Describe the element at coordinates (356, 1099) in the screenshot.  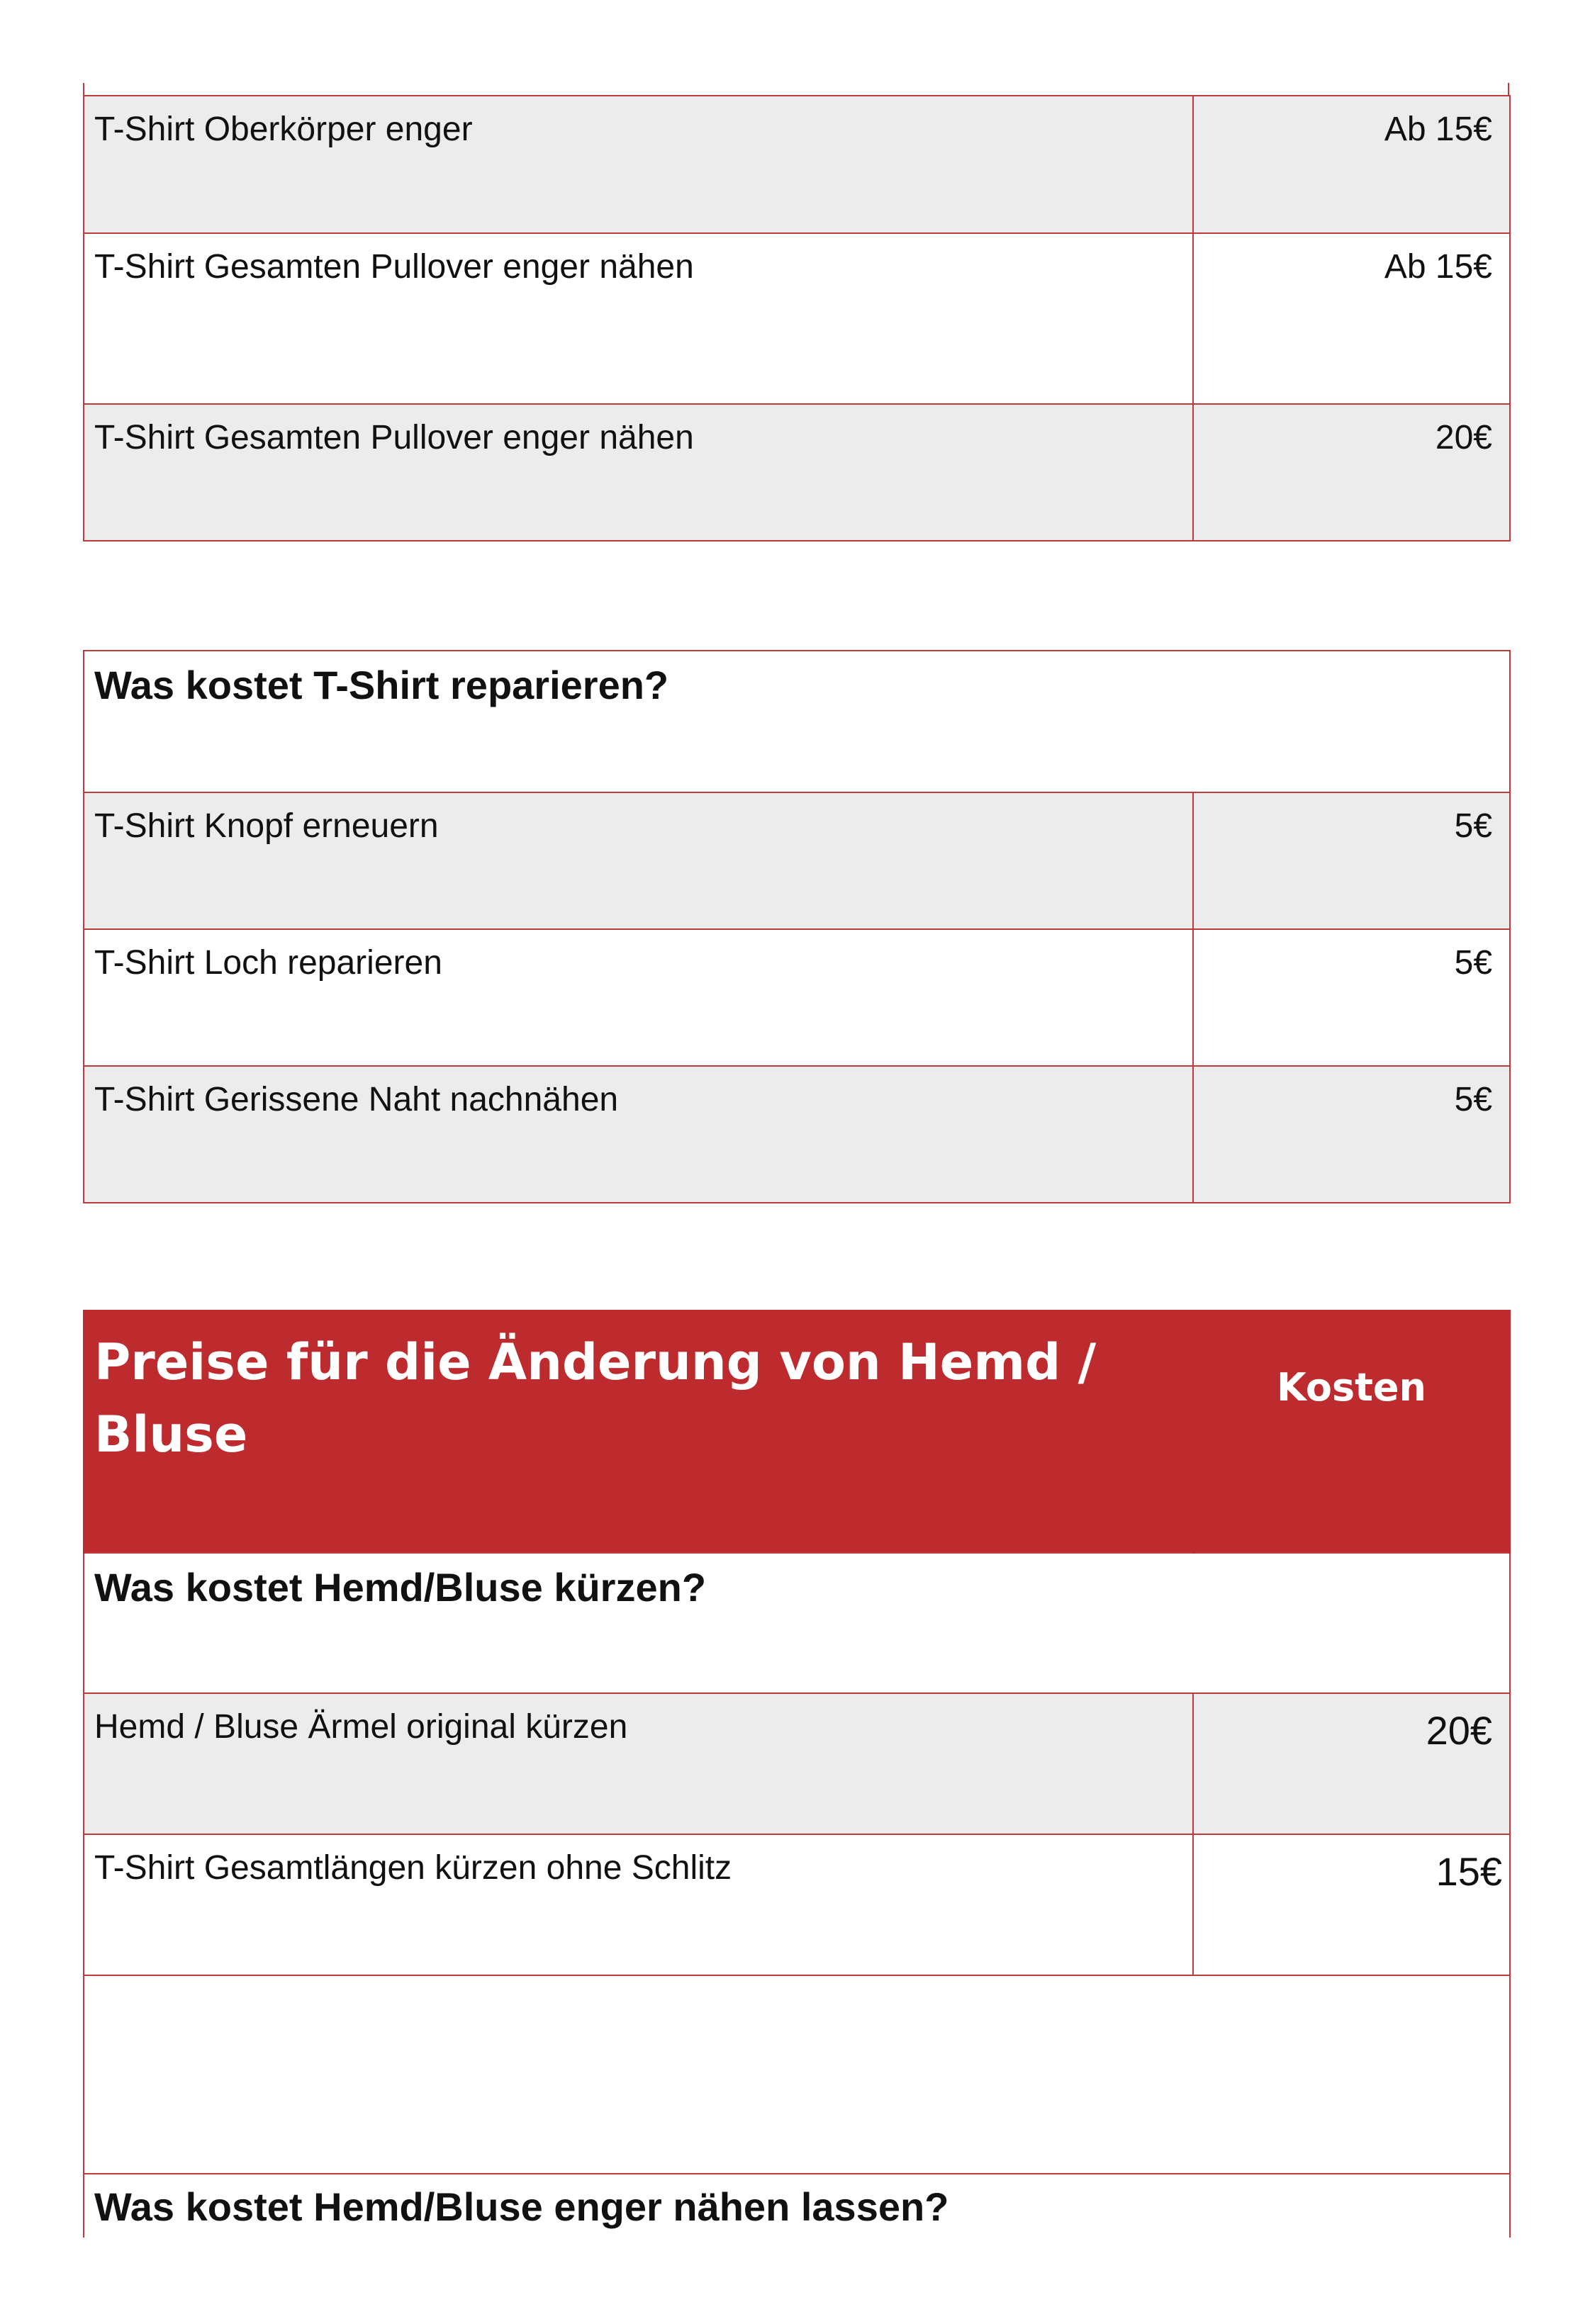
I see `item-label: T-Shirt Gerissene Naht nachnähen` at that location.